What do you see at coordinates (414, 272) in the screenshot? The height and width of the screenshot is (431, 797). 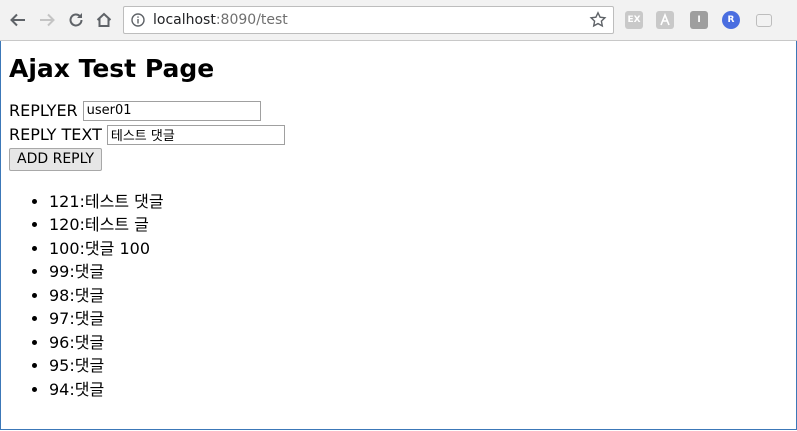 I see `list-item: 99:댓글` at bounding box center [414, 272].